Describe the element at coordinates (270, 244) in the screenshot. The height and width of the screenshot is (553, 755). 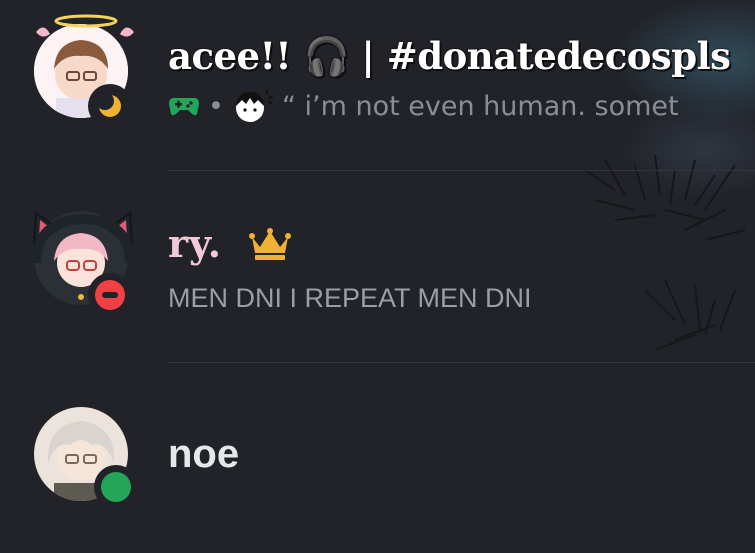
I see `crown-icon` at that location.